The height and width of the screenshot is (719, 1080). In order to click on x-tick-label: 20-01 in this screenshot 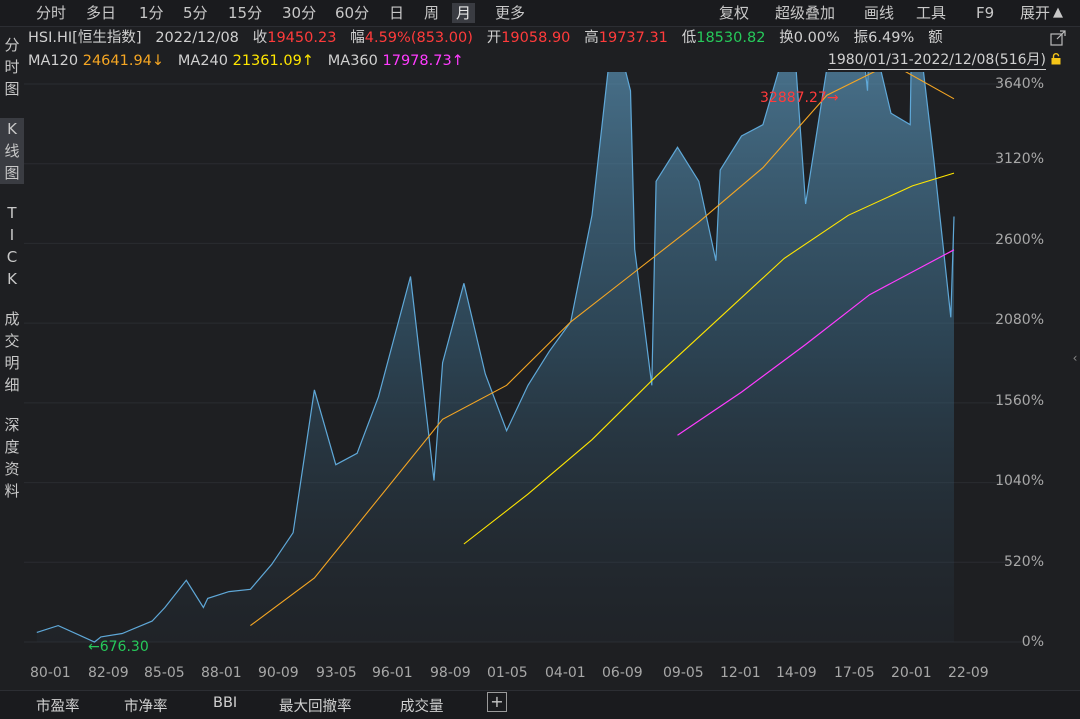, I will do `click(911, 673)`.